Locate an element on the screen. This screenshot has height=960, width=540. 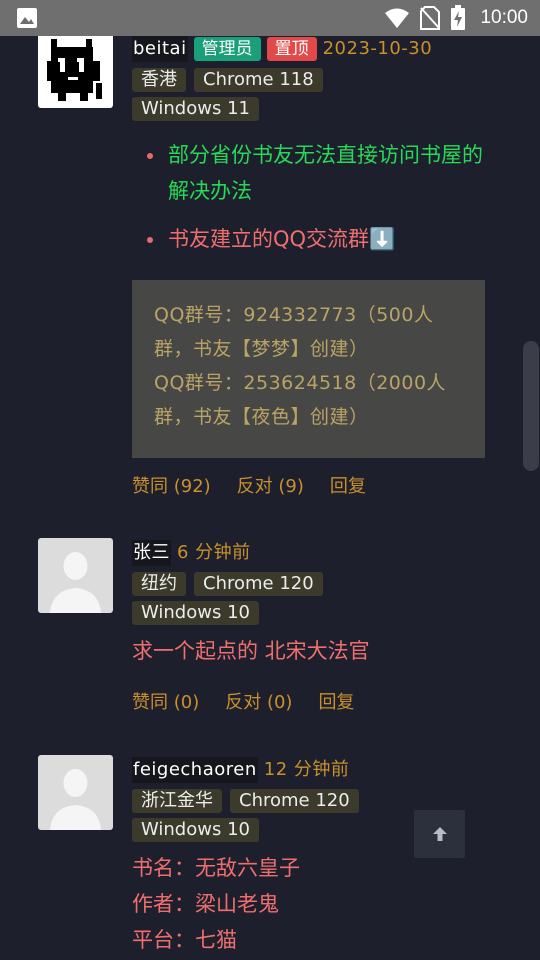
book-author: 作者：梁山老鬼 is located at coordinates (205, 904).